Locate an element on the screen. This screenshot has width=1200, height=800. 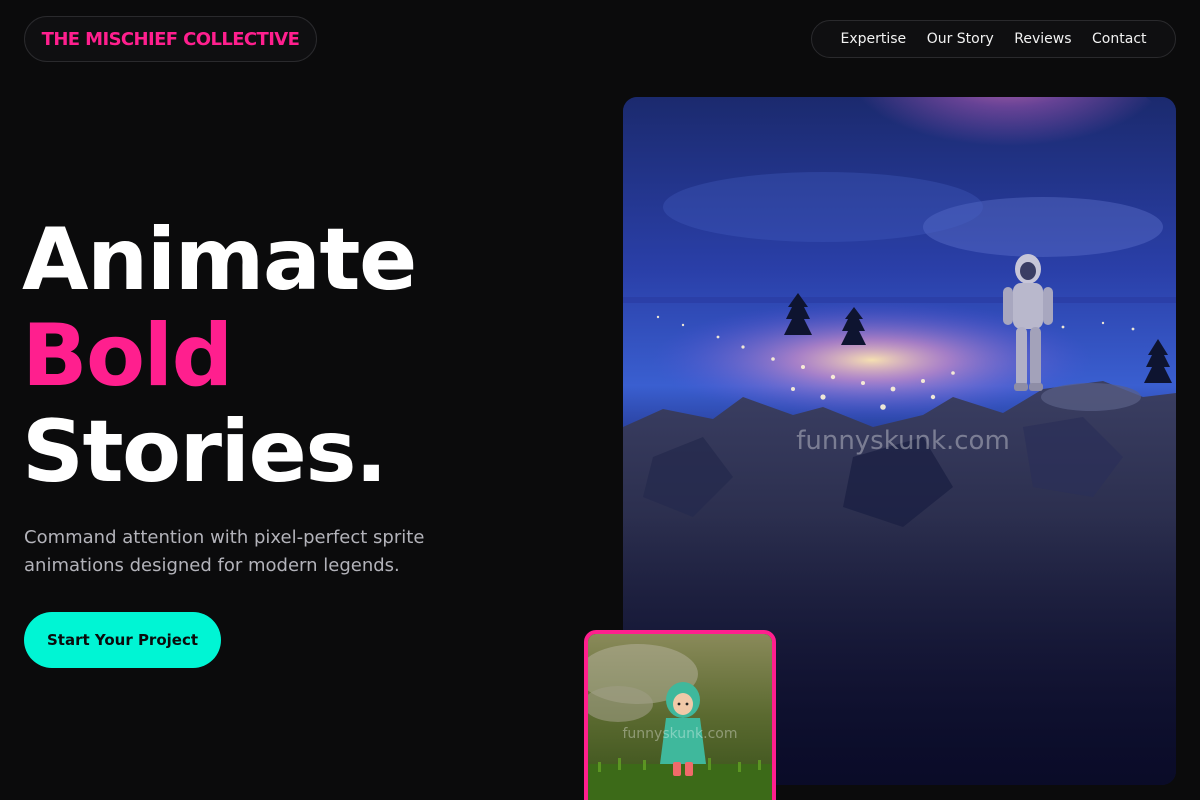
headline-line-bold: Bold is located at coordinates (127, 356).